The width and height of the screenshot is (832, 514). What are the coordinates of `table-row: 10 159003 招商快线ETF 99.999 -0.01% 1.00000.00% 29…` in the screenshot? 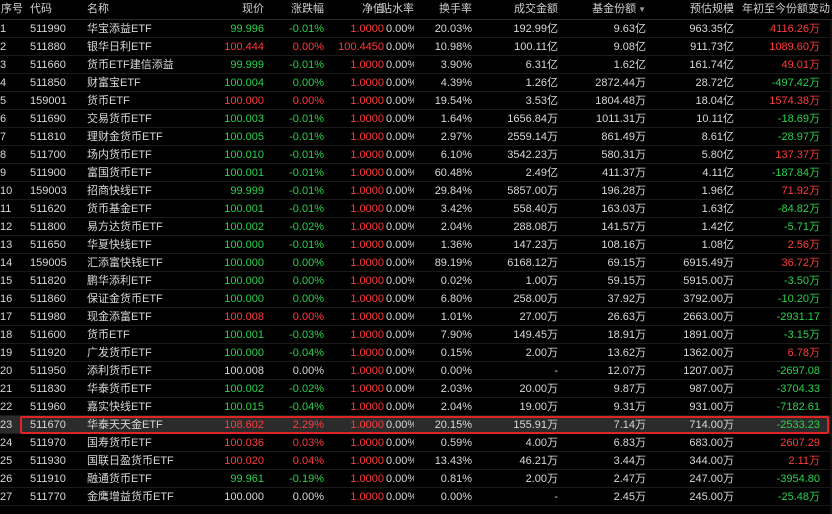 It's located at (416, 191).